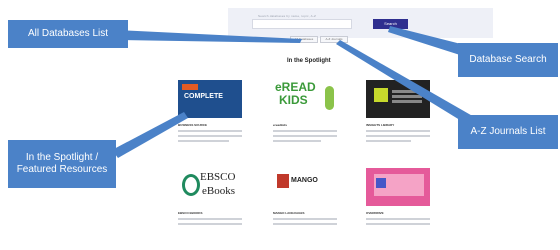 The width and height of the screenshot is (560, 250). Describe the element at coordinates (210, 36) in the screenshot. I see `arrow-all-databases` at that location.